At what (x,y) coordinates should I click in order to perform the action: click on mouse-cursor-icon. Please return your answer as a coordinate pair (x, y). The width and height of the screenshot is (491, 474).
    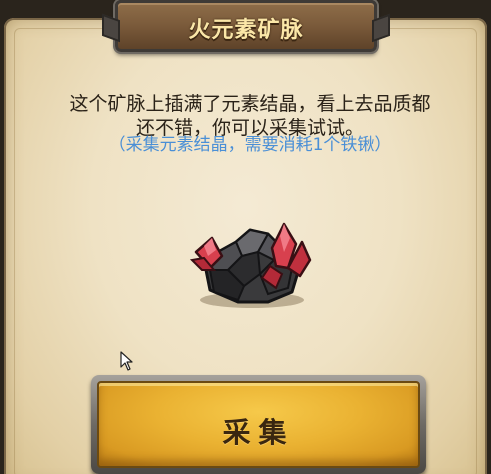
    Looking at the image, I should click on (126, 361).